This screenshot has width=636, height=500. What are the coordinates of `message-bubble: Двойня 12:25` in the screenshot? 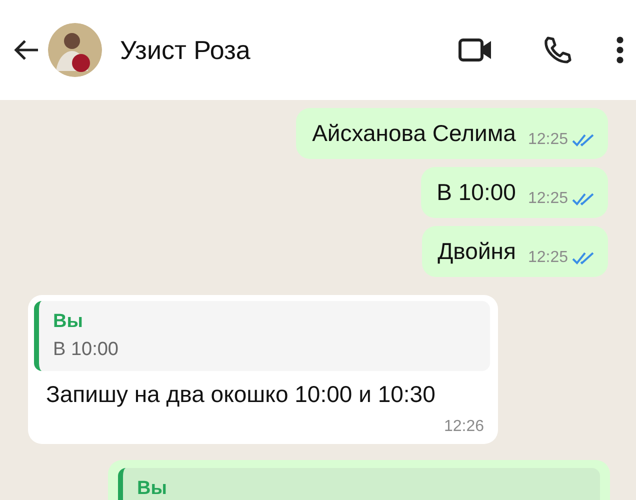 It's located at (515, 251).